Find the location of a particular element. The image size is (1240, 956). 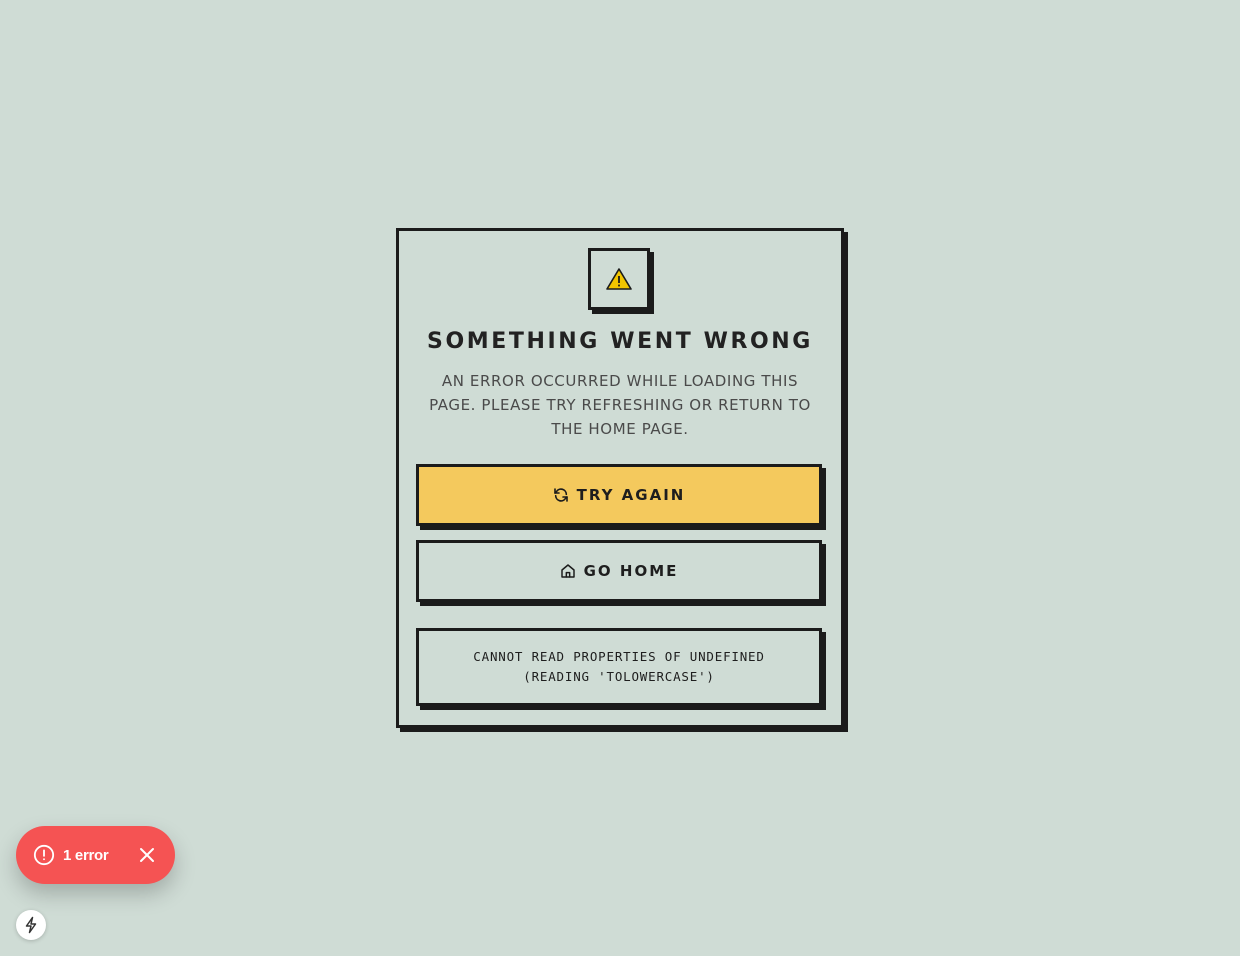

go-home-button: GO HOME is located at coordinates (619, 571).